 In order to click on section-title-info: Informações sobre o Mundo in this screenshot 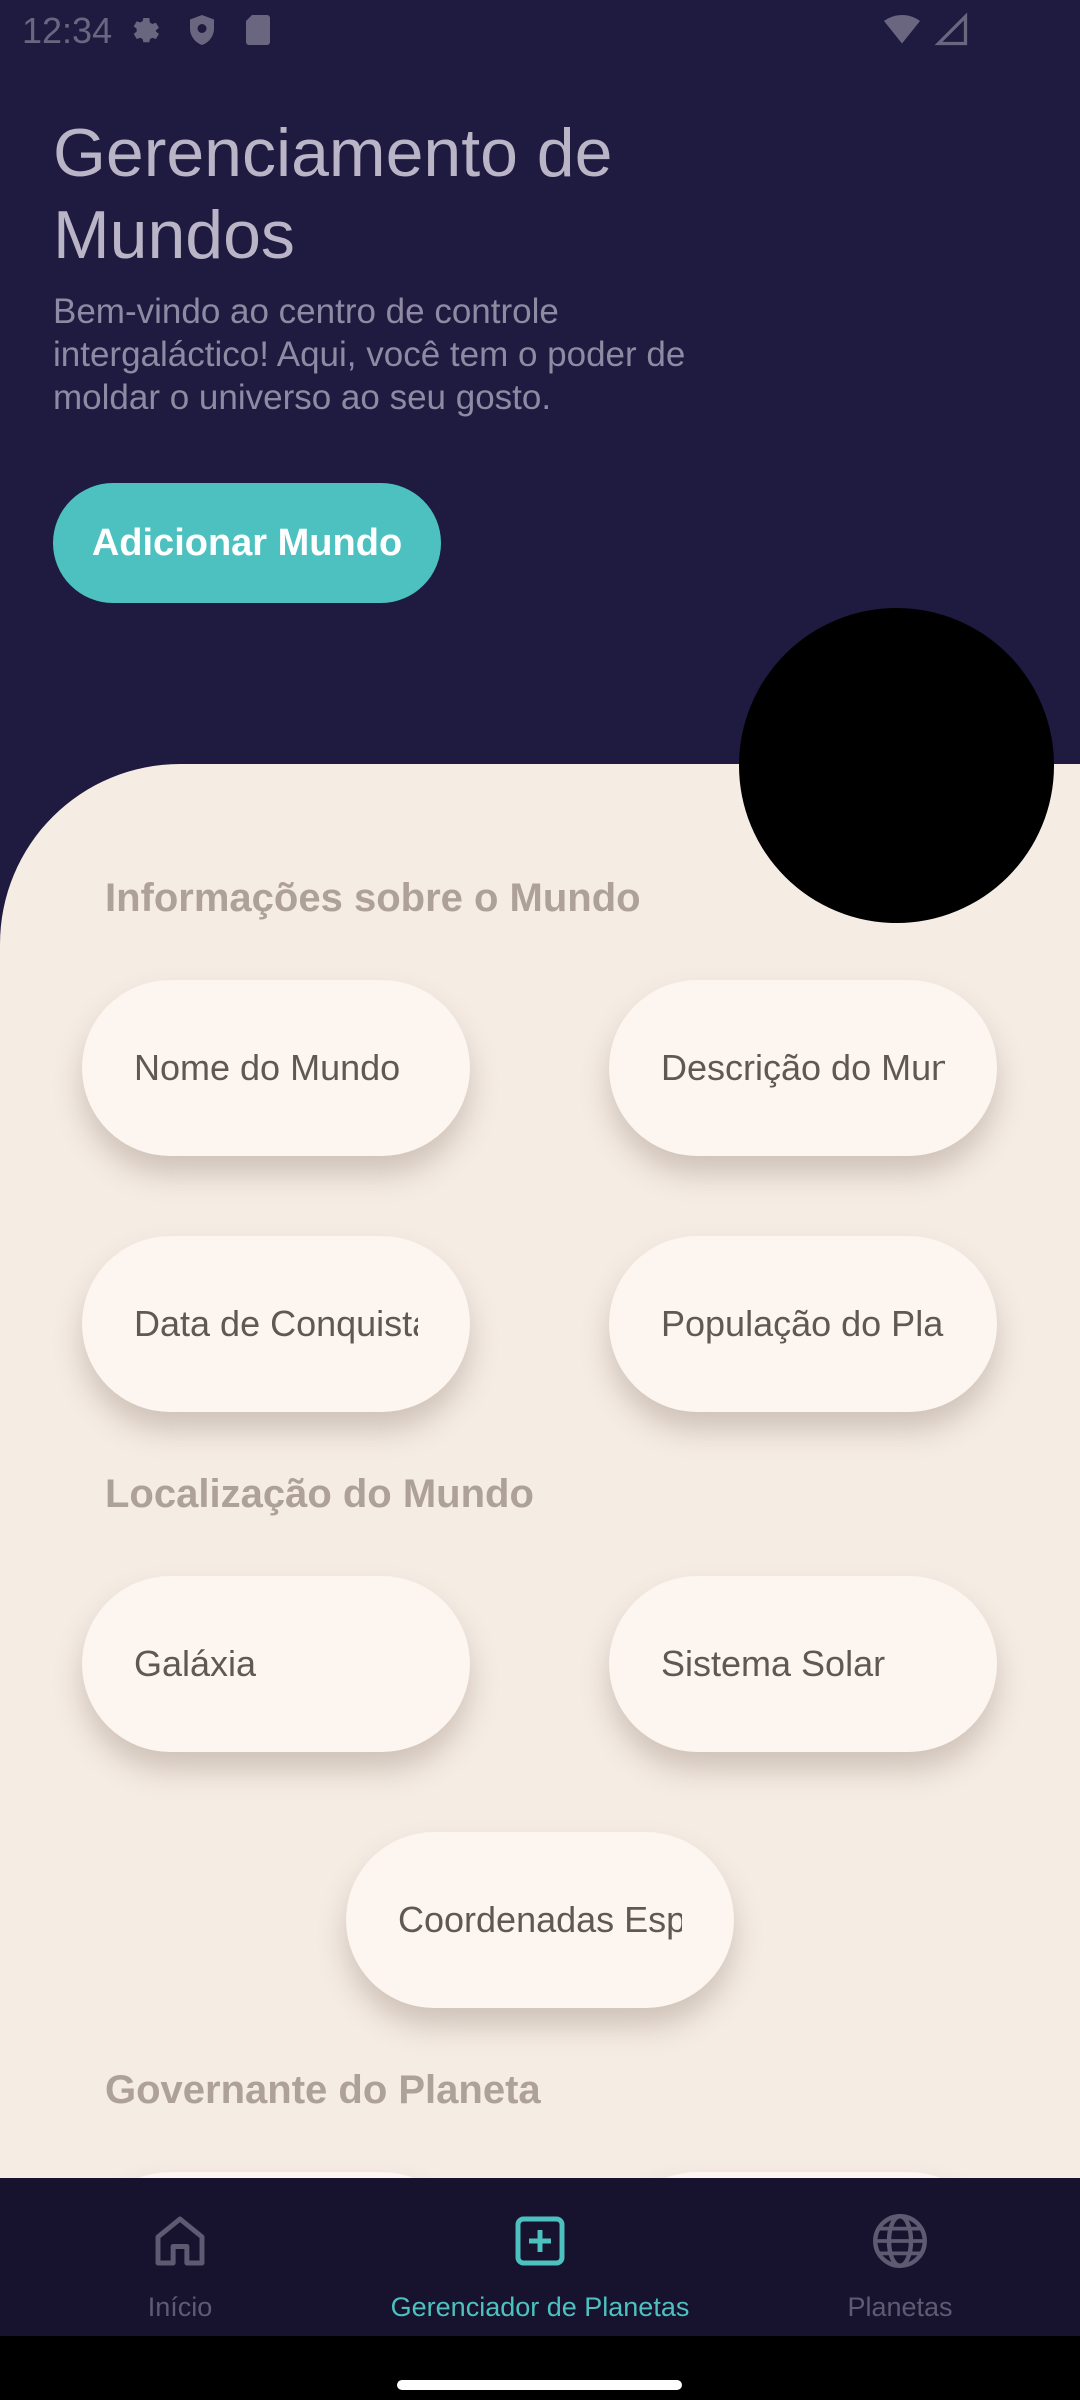, I will do `click(373, 898)`.